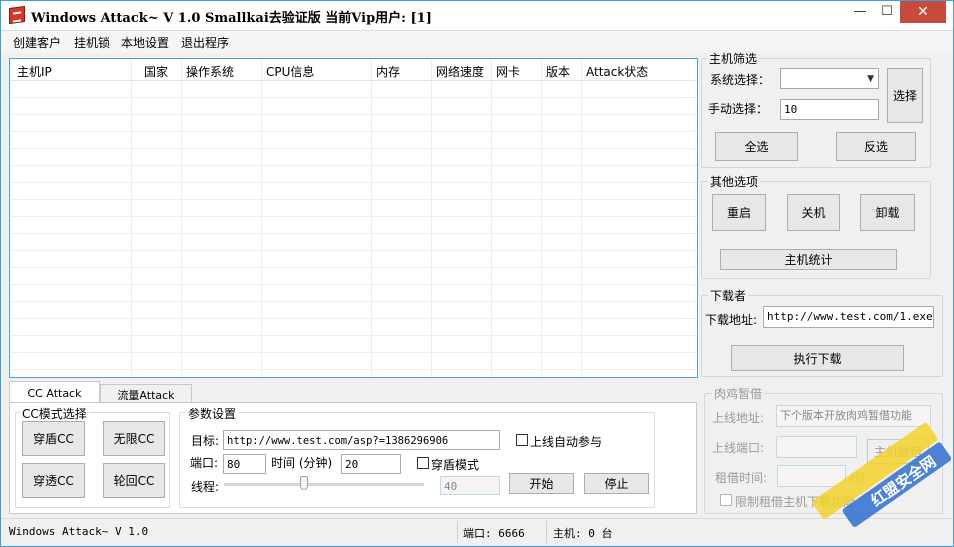  I want to click on app-icon, so click(17, 15).